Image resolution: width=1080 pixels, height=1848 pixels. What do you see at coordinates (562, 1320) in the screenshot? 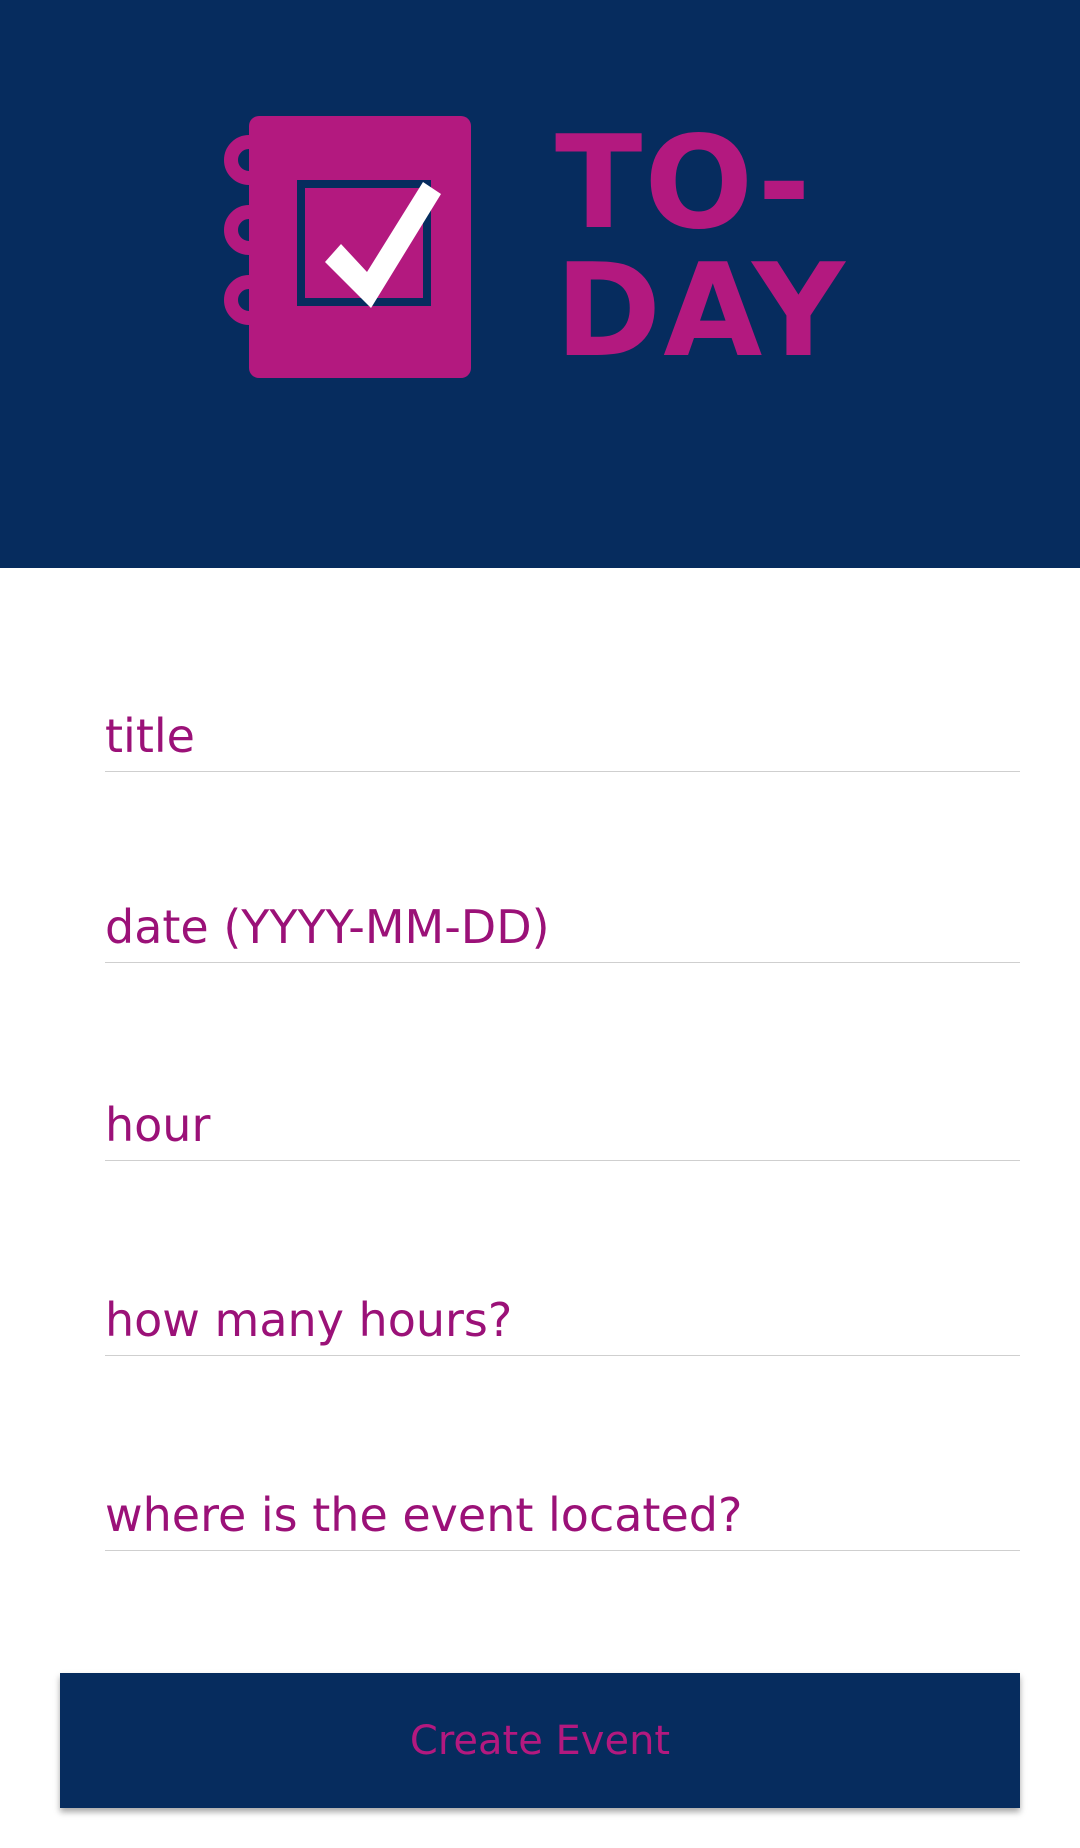
I see `duration-input` at bounding box center [562, 1320].